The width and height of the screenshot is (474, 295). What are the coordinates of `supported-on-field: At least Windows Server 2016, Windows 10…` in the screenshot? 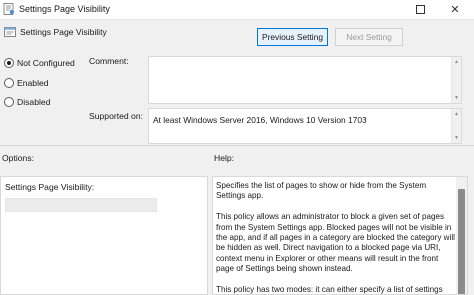 It's located at (305, 126).